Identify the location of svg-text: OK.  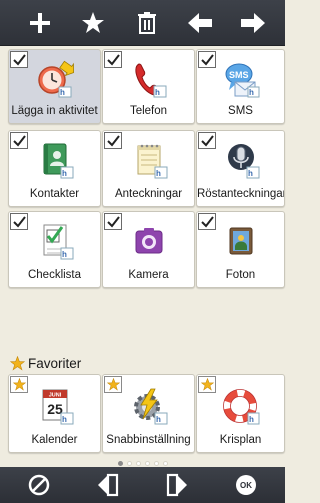
(246, 485).